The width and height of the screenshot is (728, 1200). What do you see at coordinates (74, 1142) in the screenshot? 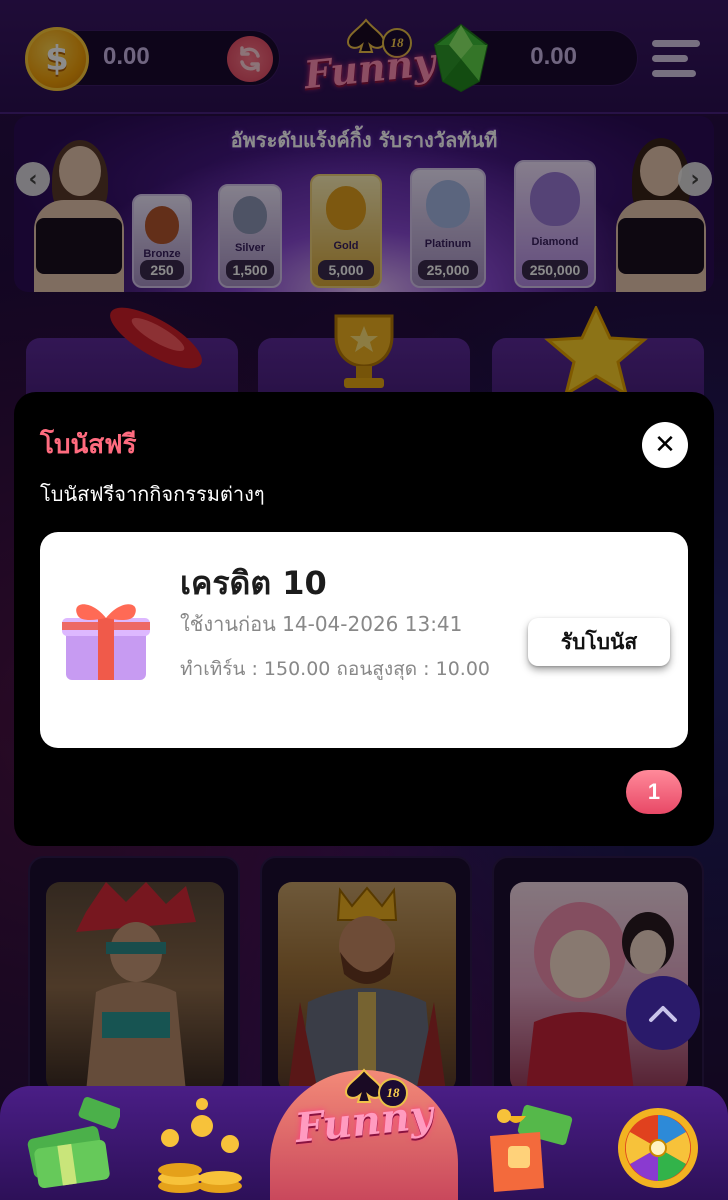
I see `cash-stack-icon` at bounding box center [74, 1142].